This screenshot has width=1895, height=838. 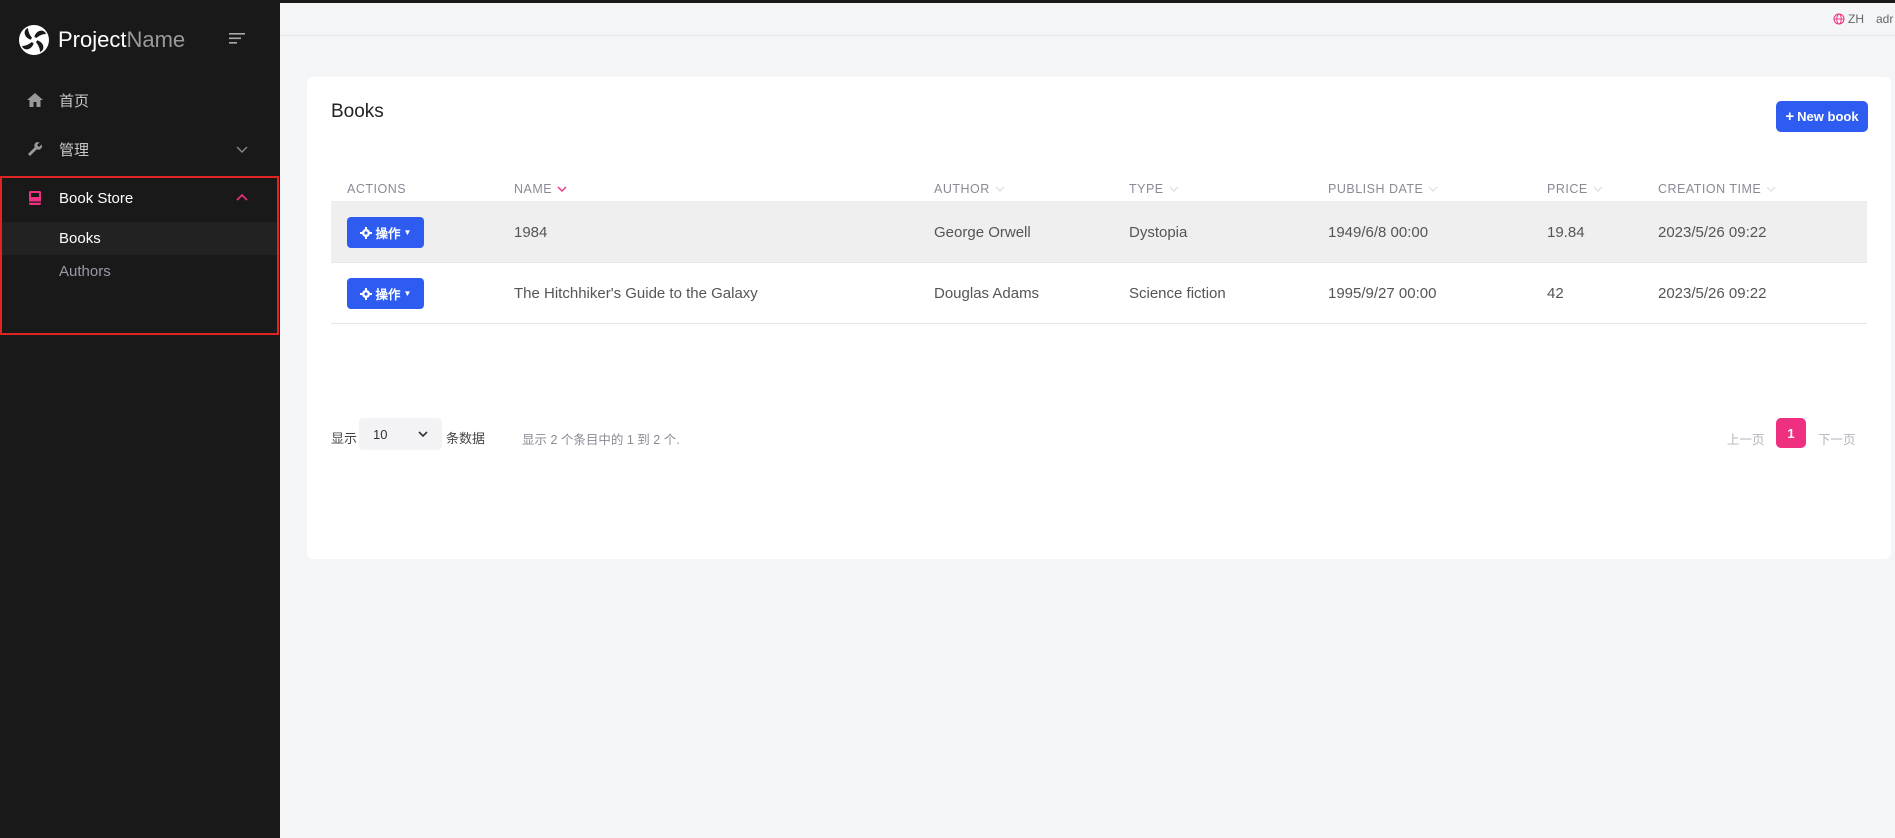 I want to click on column-header-label: TYPE, so click(x=1146, y=189).